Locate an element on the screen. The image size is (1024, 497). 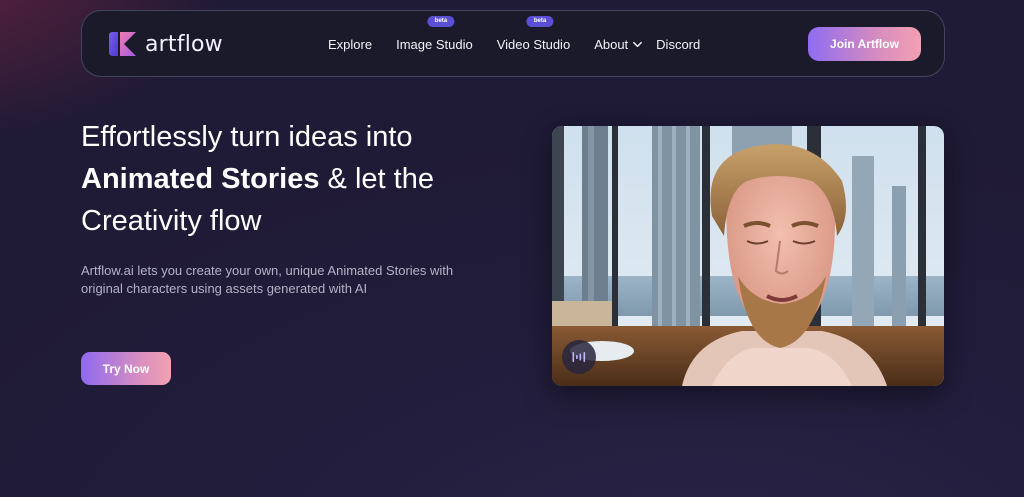
artflow-logo: artflow is located at coordinates (164, 44).